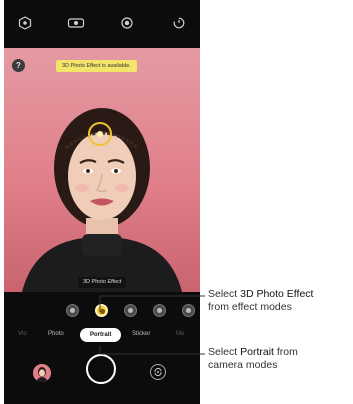 This screenshot has height=404, width=353. What do you see at coordinates (257, 352) in the screenshot?
I see `callout-highlight: Portrait` at bounding box center [257, 352].